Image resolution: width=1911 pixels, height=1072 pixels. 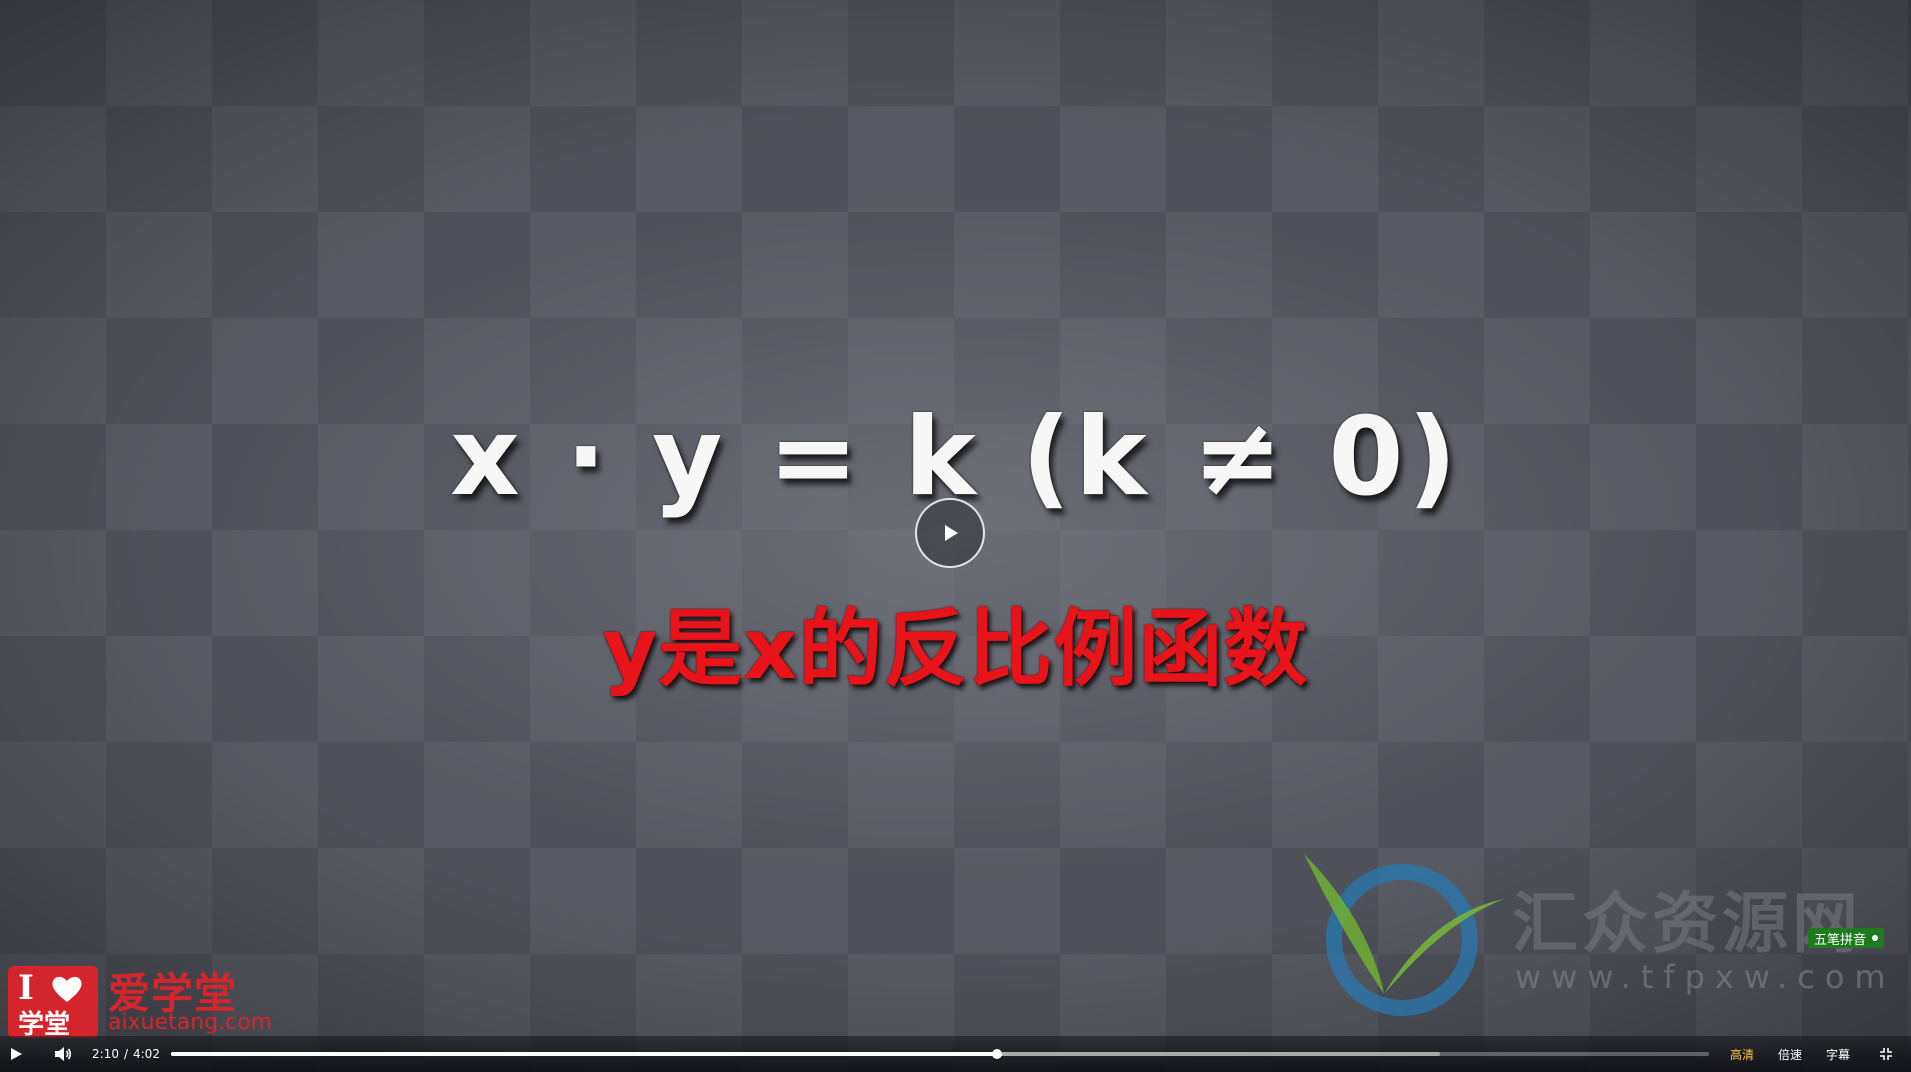 What do you see at coordinates (955, 649) in the screenshot?
I see `video-subtitle-text: y是x的反比例函数` at bounding box center [955, 649].